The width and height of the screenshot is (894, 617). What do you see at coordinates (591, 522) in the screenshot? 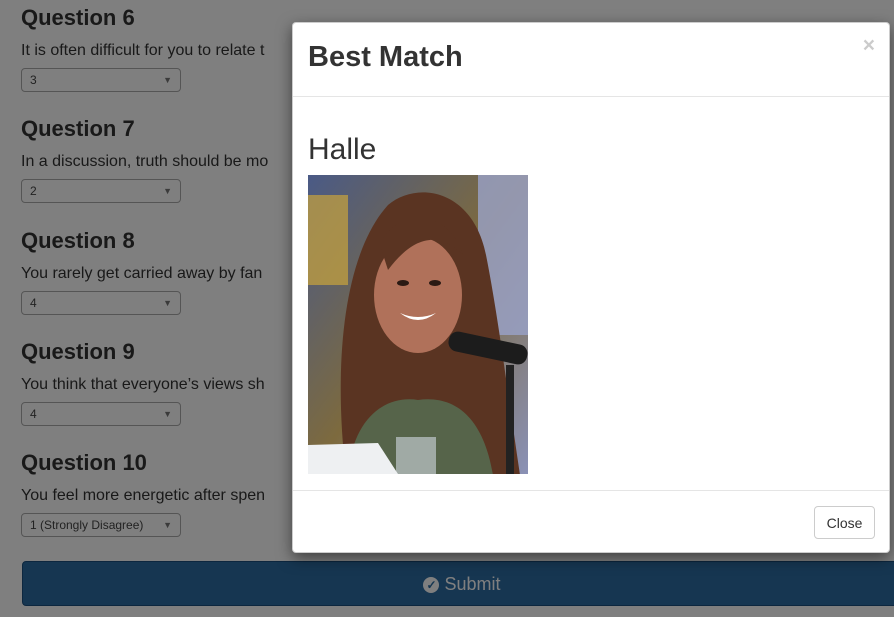
I see `modal-footer: Close` at bounding box center [591, 522].